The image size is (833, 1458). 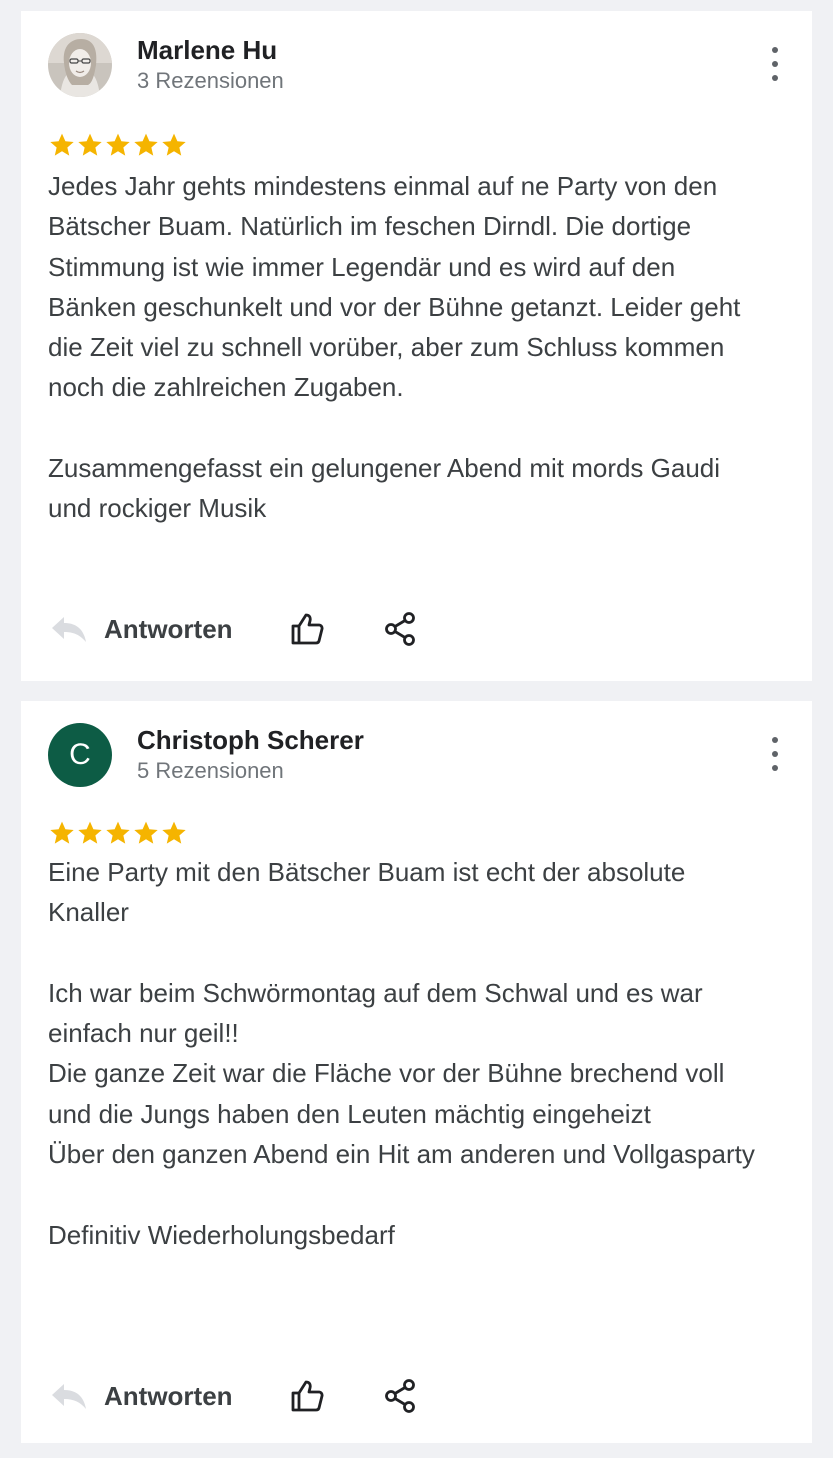 I want to click on review-count: 3 Rezensionen, so click(x=210, y=80).